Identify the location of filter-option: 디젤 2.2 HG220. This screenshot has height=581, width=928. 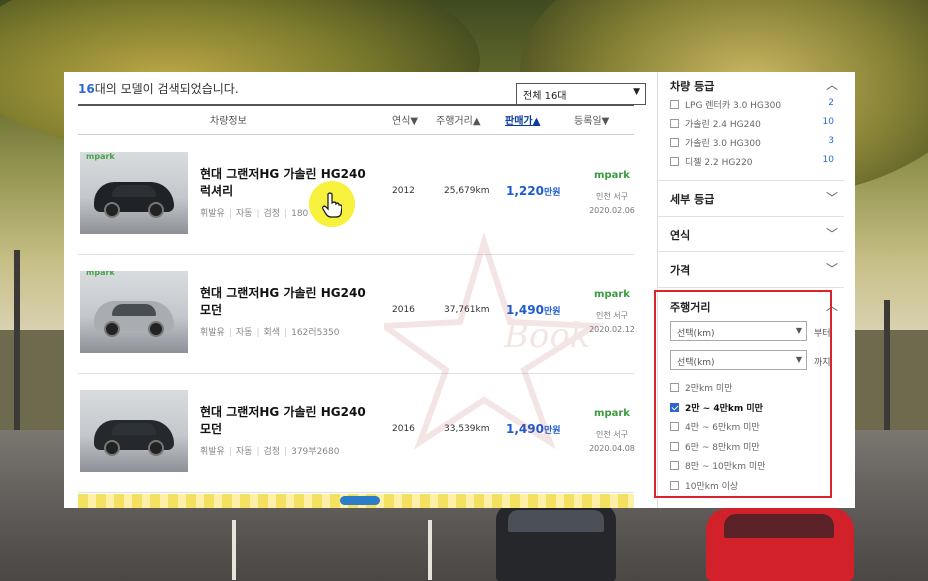
(711, 161).